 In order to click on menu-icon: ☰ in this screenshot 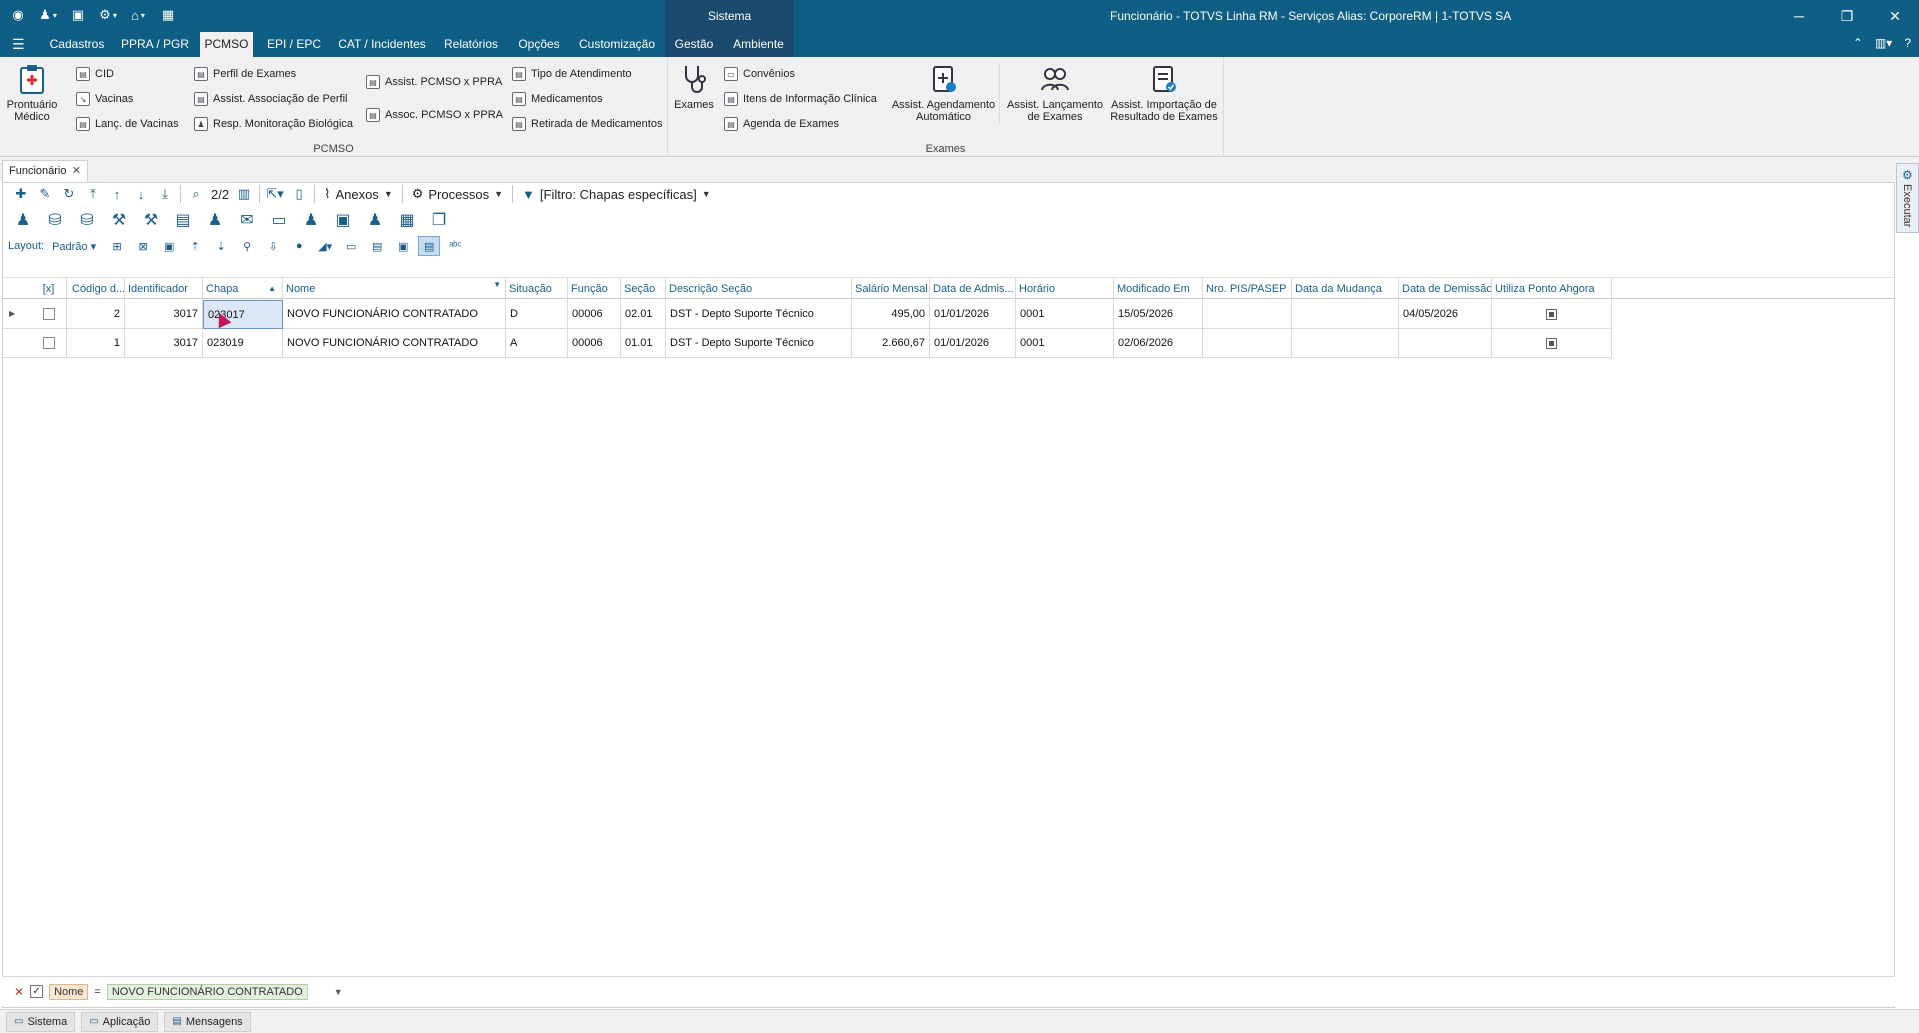, I will do `click(18, 44)`.